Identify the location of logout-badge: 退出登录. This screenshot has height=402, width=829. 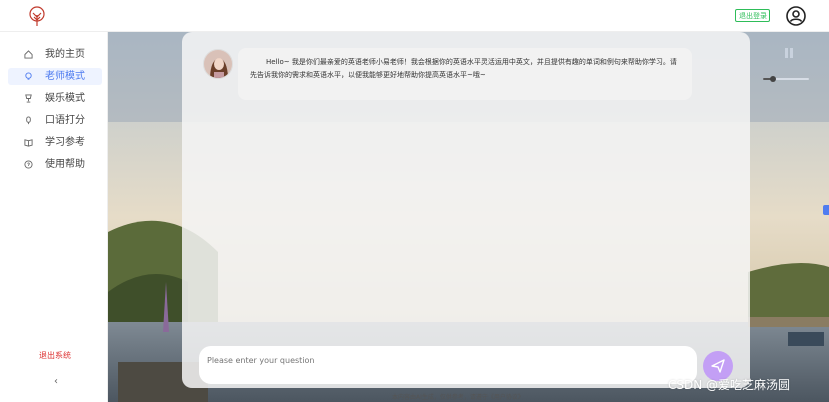
(752, 15).